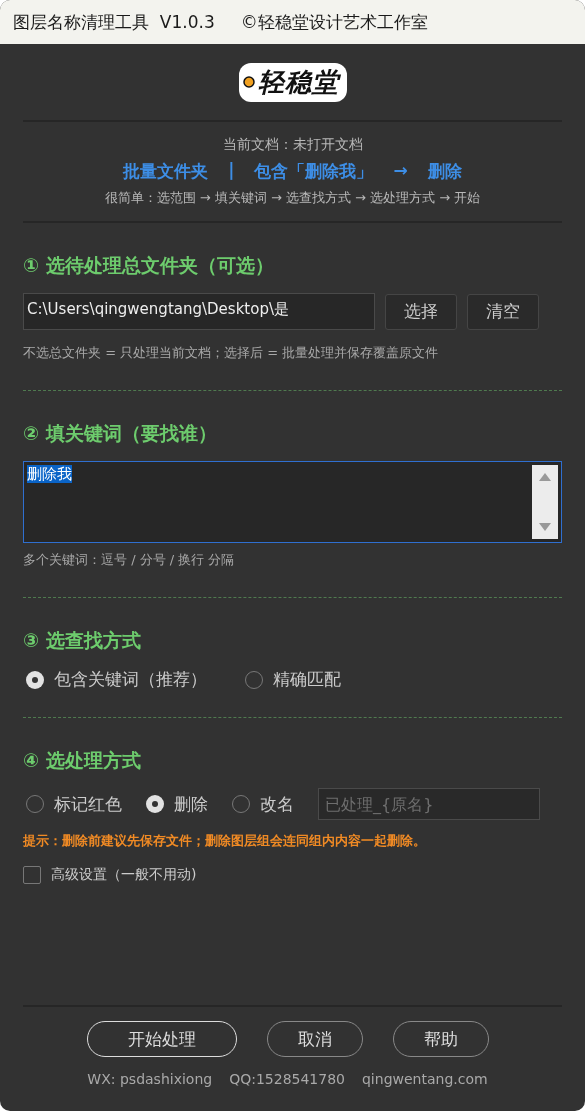 Image resolution: width=585 pixels, height=1111 pixels. What do you see at coordinates (292, 198) in the screenshot?
I see `steps-text: 很简单：选范围 → 填关键词 → 选查找方式 → 选处理方式 → 开始` at bounding box center [292, 198].